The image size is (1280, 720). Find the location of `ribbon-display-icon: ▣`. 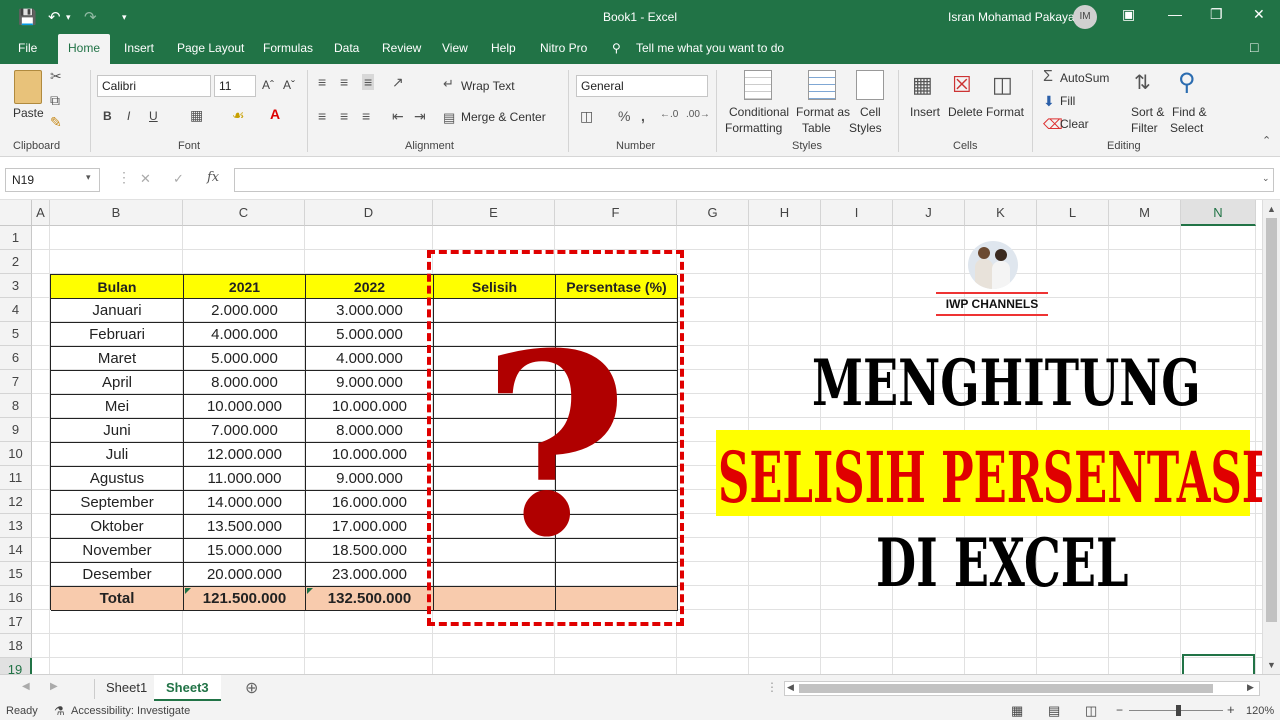

ribbon-display-icon: ▣ is located at coordinates (1128, 14).